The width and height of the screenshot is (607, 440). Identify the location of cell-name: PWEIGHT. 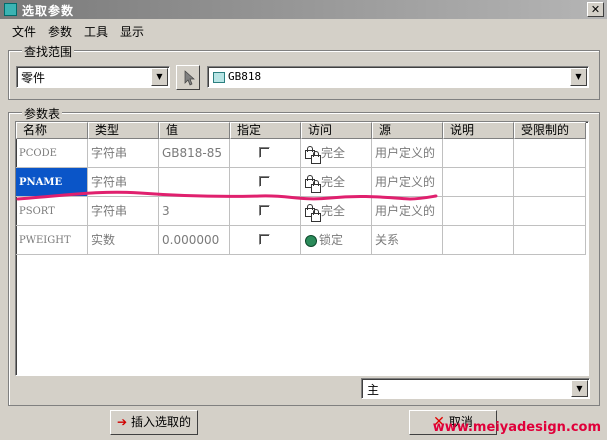
(52, 240).